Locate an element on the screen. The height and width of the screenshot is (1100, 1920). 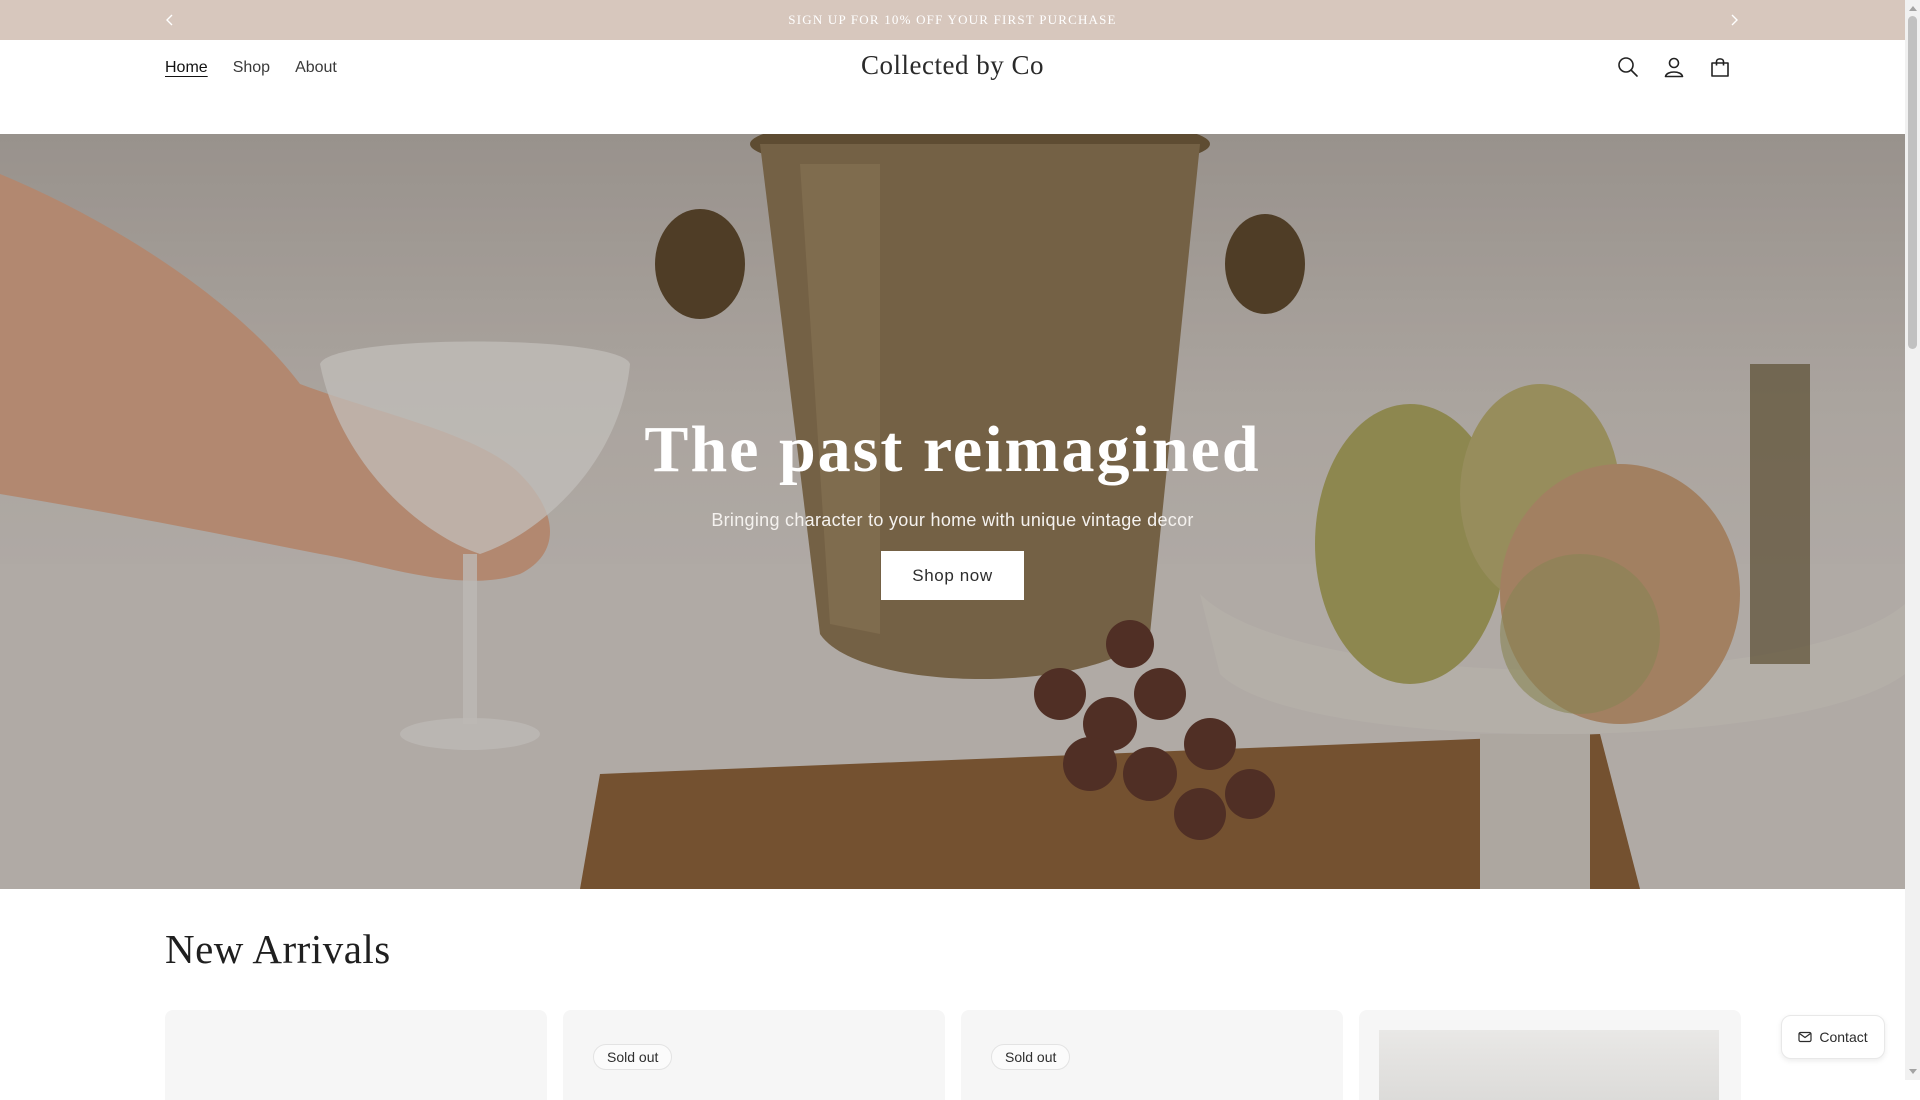
mail-icon is located at coordinates (1805, 1037).